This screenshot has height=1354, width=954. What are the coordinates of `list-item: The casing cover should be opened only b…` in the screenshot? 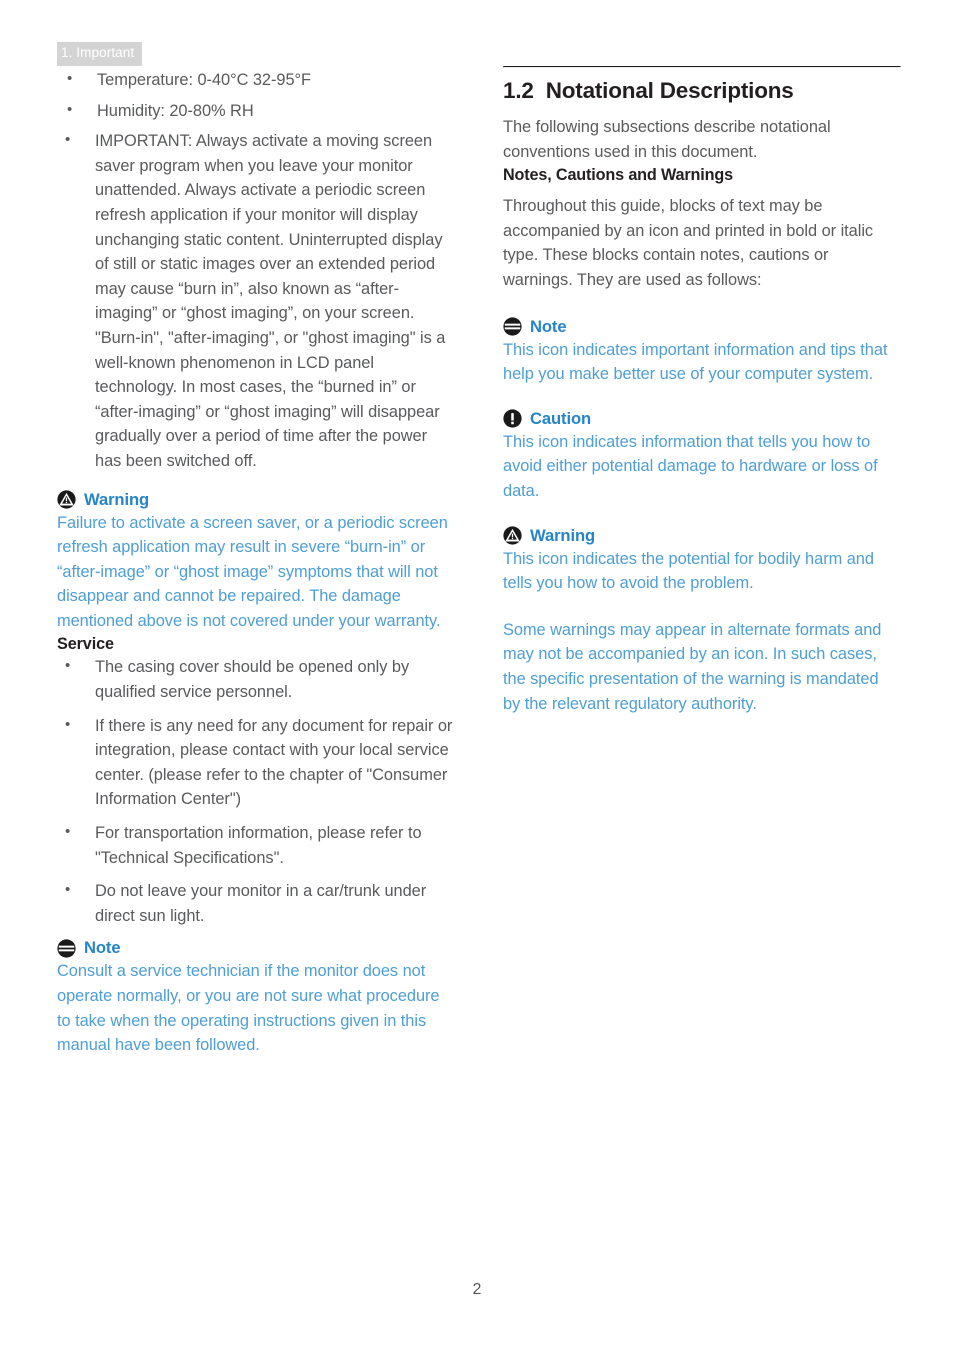 It's located at (255, 679).